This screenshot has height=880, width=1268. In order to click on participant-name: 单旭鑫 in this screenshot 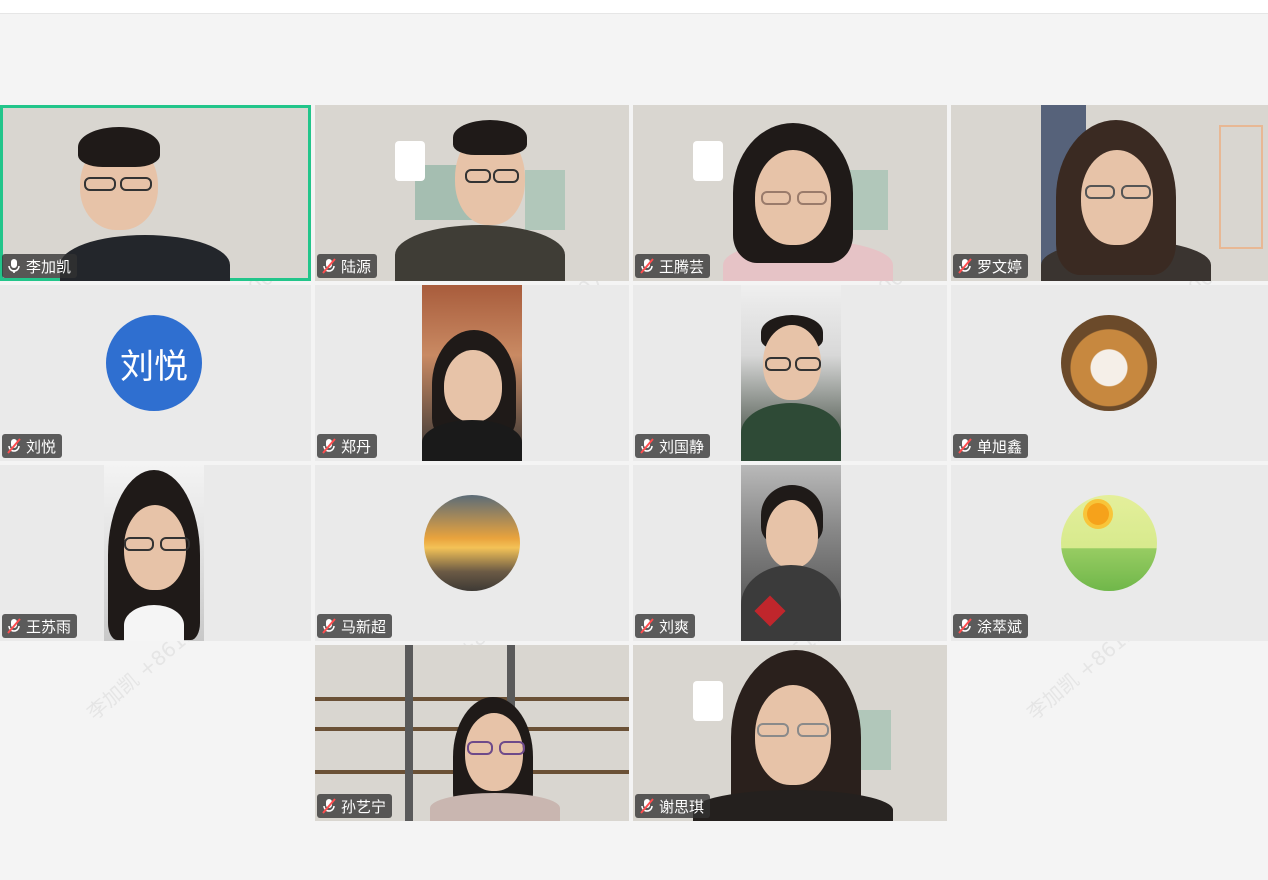, I will do `click(1000, 446)`.